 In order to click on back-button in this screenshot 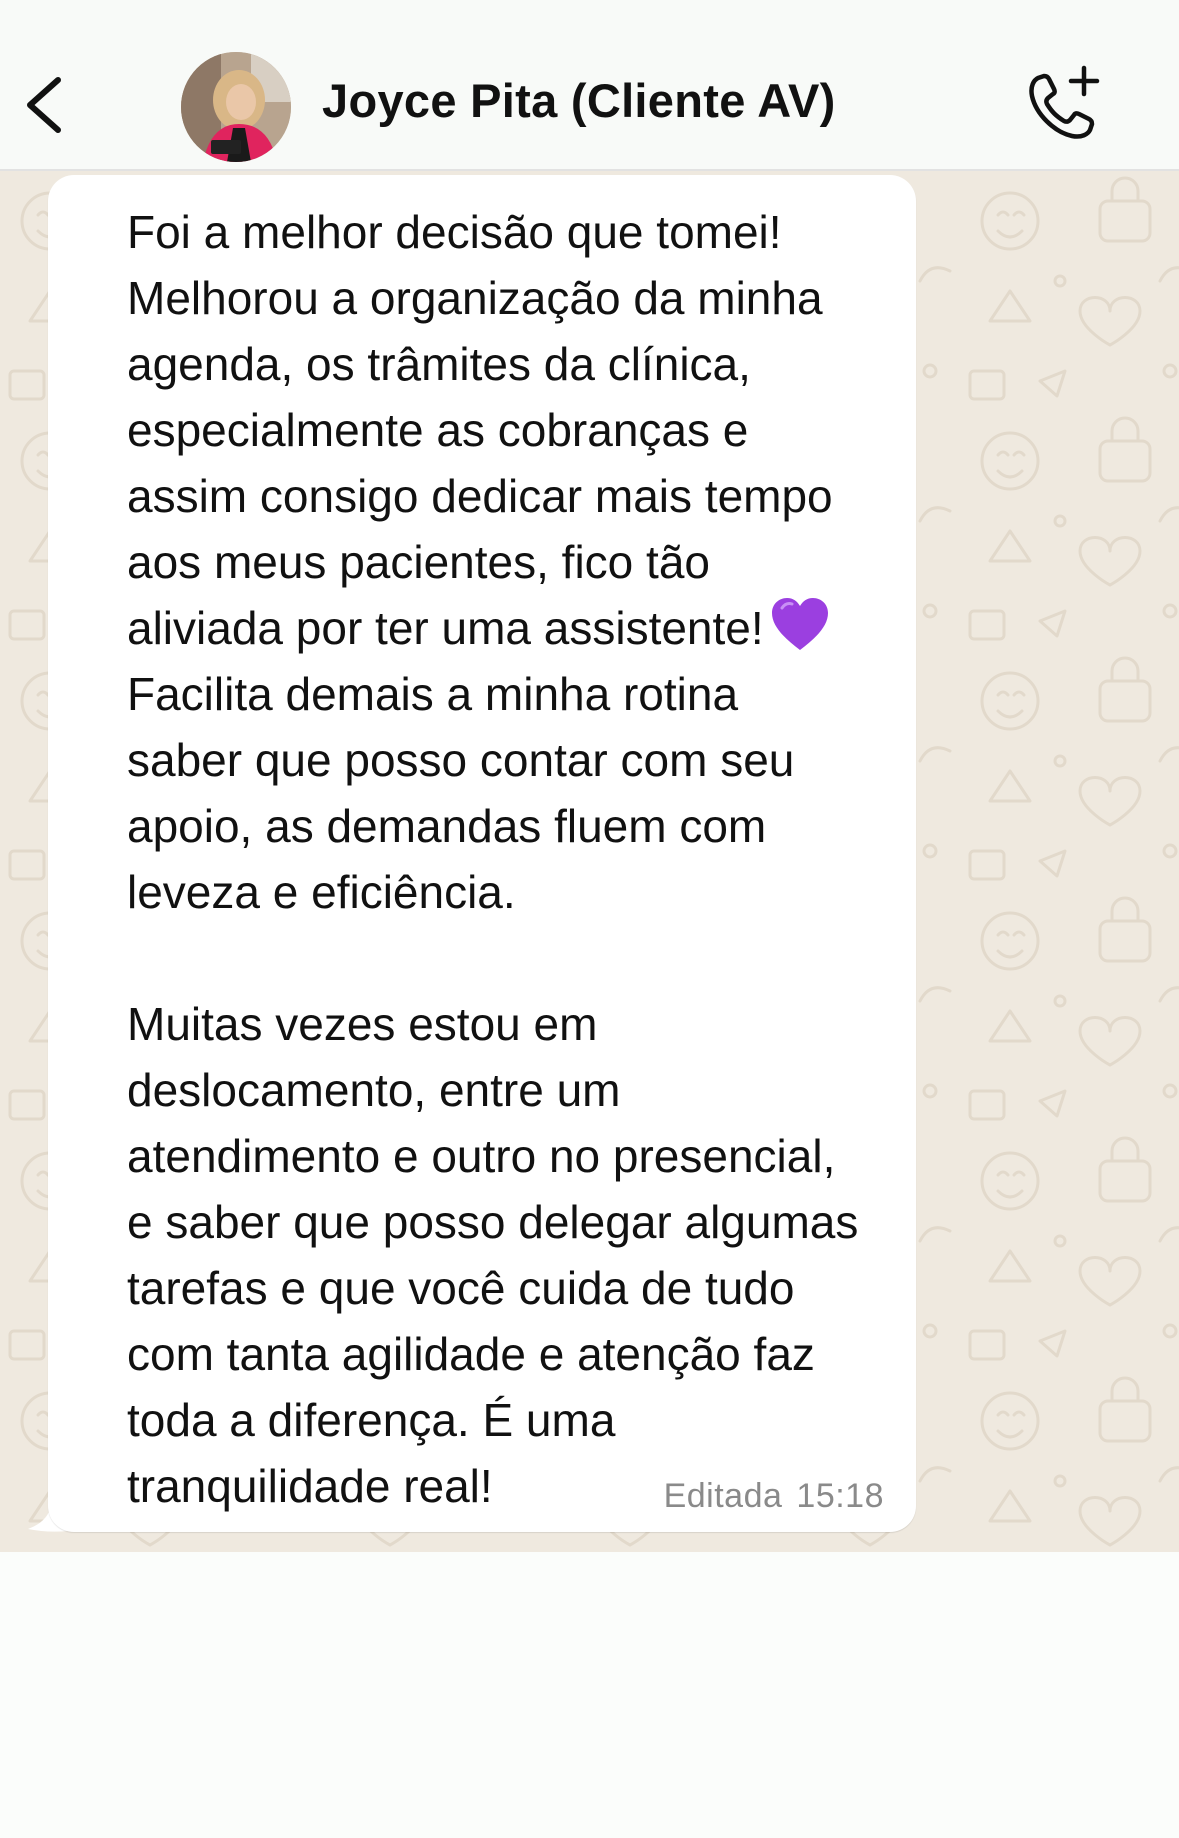, I will do `click(47, 105)`.